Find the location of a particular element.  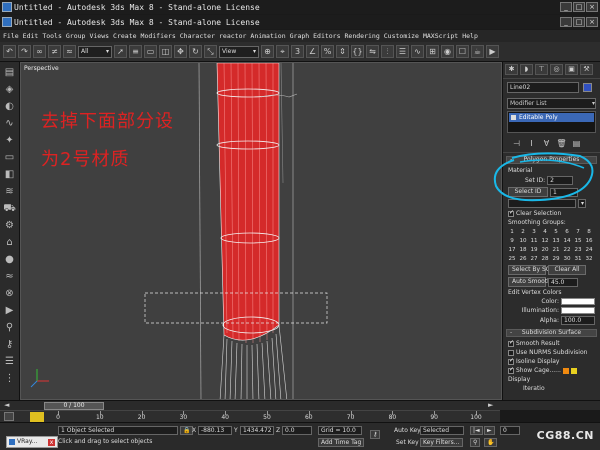

maximize-icon: □ is located at coordinates (579, 22).